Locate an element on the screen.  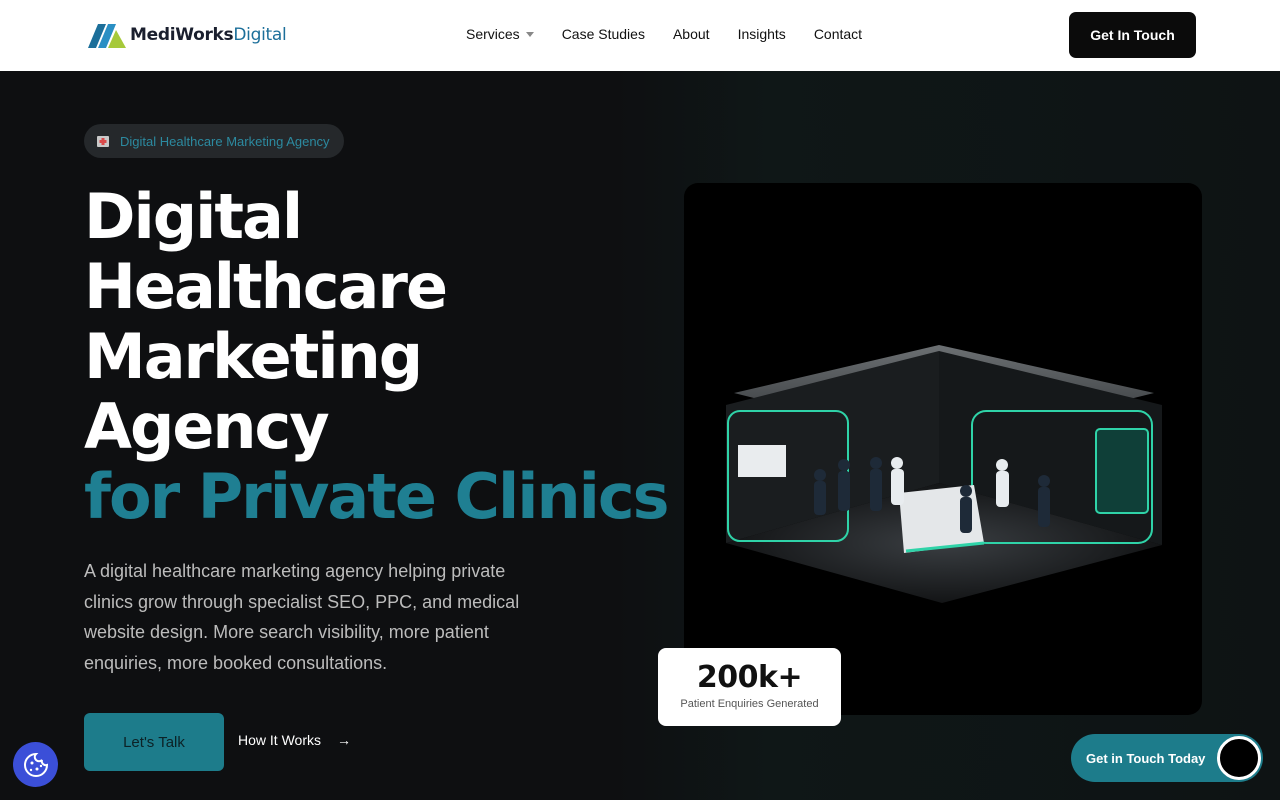
floating-get-in-touch-button: Get in Touch Today is located at coordinates (1167, 758).